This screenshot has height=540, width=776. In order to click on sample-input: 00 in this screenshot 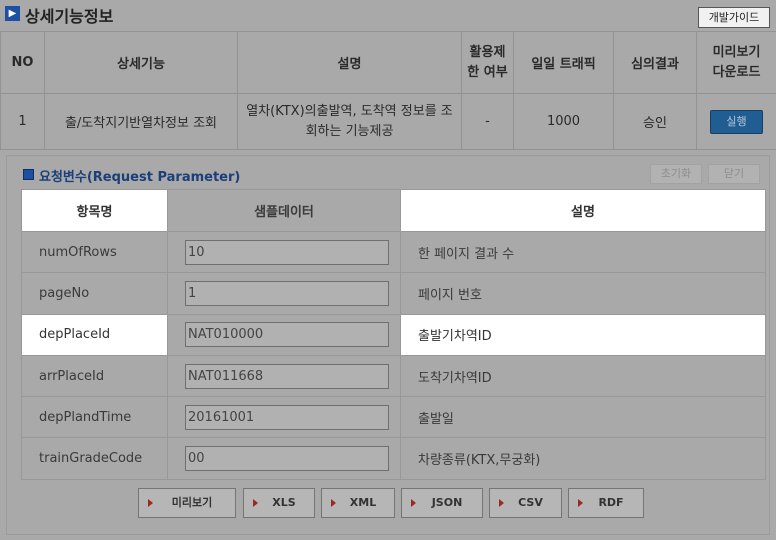, I will do `click(287, 459)`.